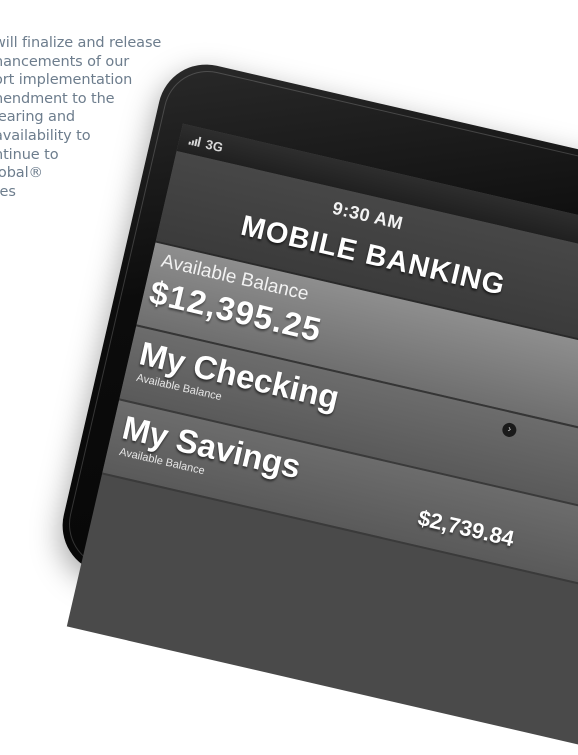 This screenshot has height=755, width=578. What do you see at coordinates (214, 145) in the screenshot?
I see `network-label: 3G` at bounding box center [214, 145].